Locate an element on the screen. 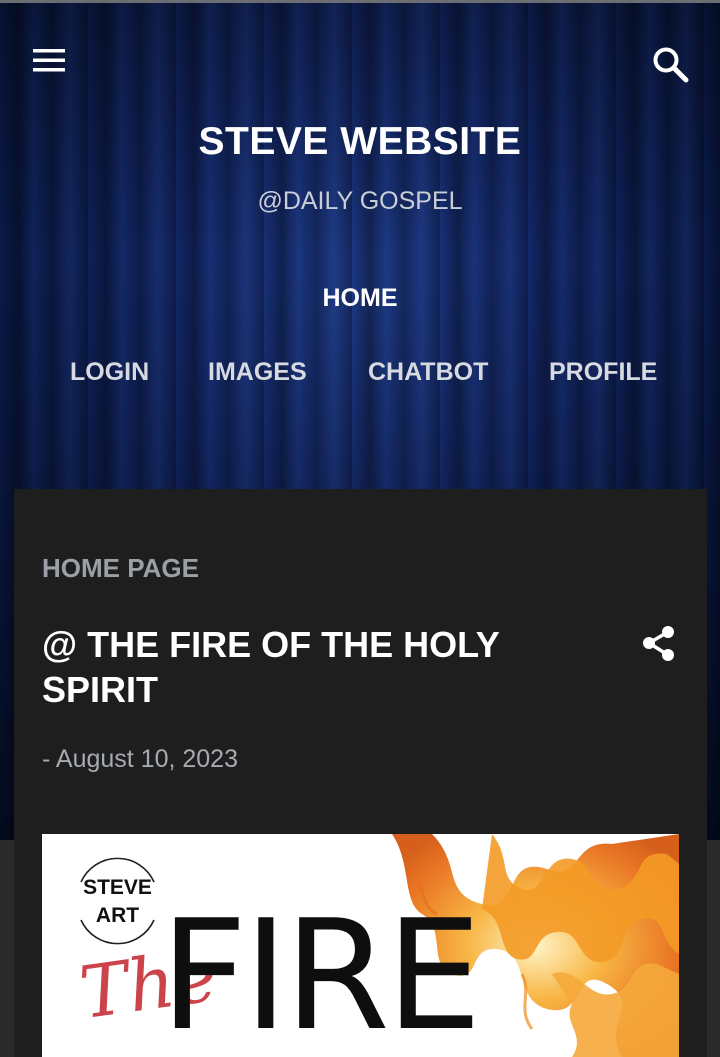  post-date: - August 10, 2023 is located at coordinates (140, 759).